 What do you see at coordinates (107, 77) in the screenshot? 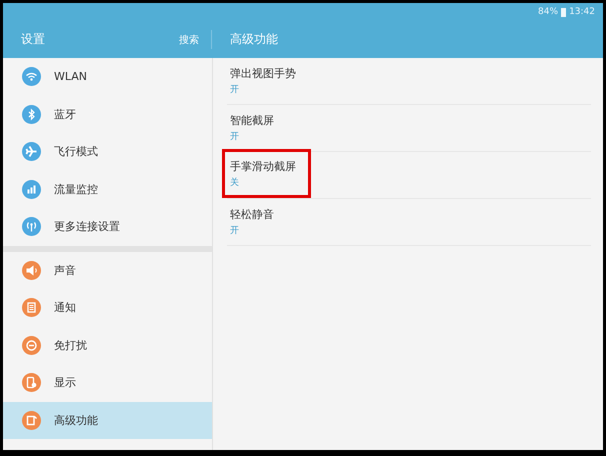
I see `sidebar-item: WLAN` at bounding box center [107, 77].